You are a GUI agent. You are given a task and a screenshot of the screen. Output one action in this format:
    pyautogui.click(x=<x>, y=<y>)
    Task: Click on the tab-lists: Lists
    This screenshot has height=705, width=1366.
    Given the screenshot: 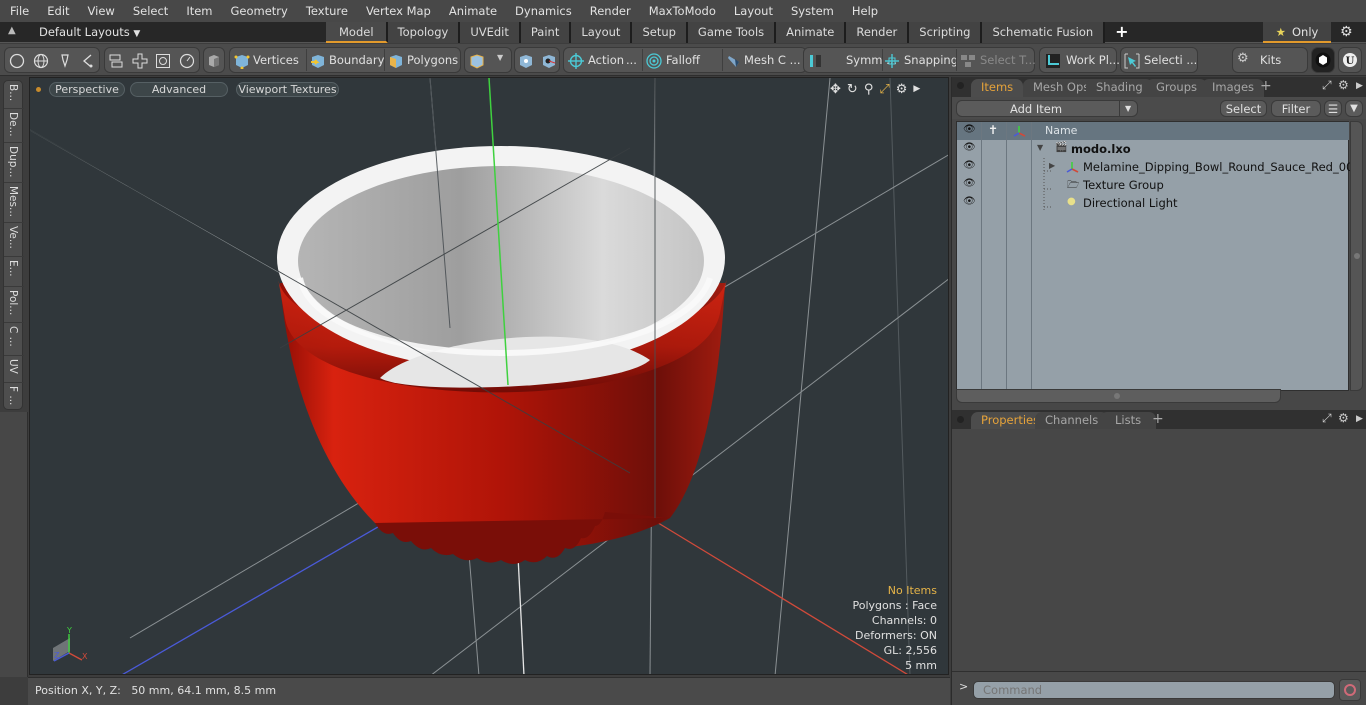 What is the action you would take?
    pyautogui.click(x=1128, y=421)
    